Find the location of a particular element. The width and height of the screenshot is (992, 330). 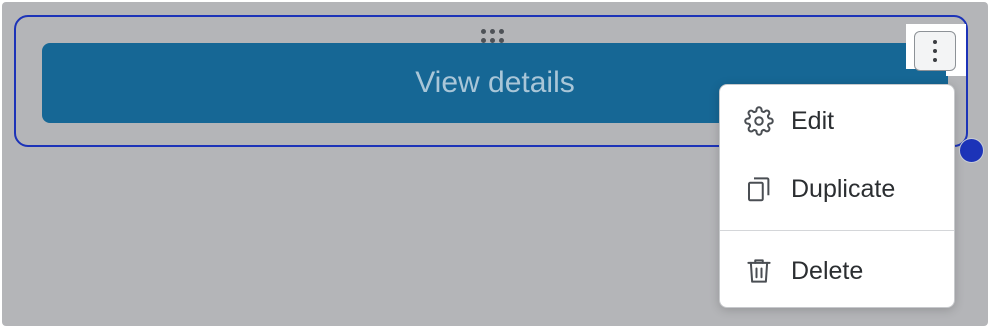

menu-item-duplicate: Duplicate is located at coordinates (837, 189).